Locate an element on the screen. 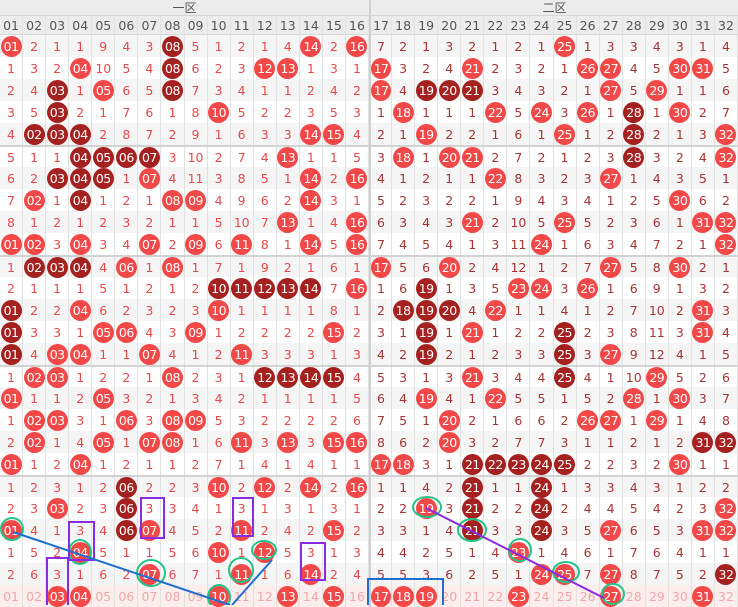 The height and width of the screenshot is (607, 738). pick-number-27: 27 is located at coordinates (611, 596).